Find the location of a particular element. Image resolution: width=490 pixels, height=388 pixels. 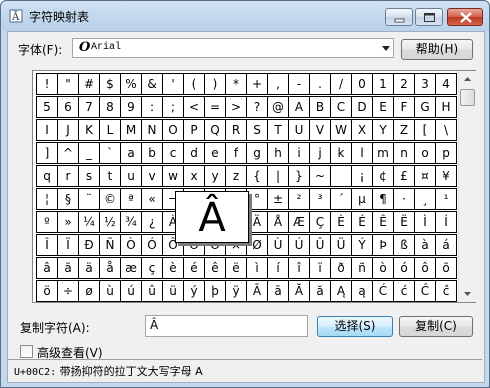

char-cell: Ú is located at coordinates (299, 245).